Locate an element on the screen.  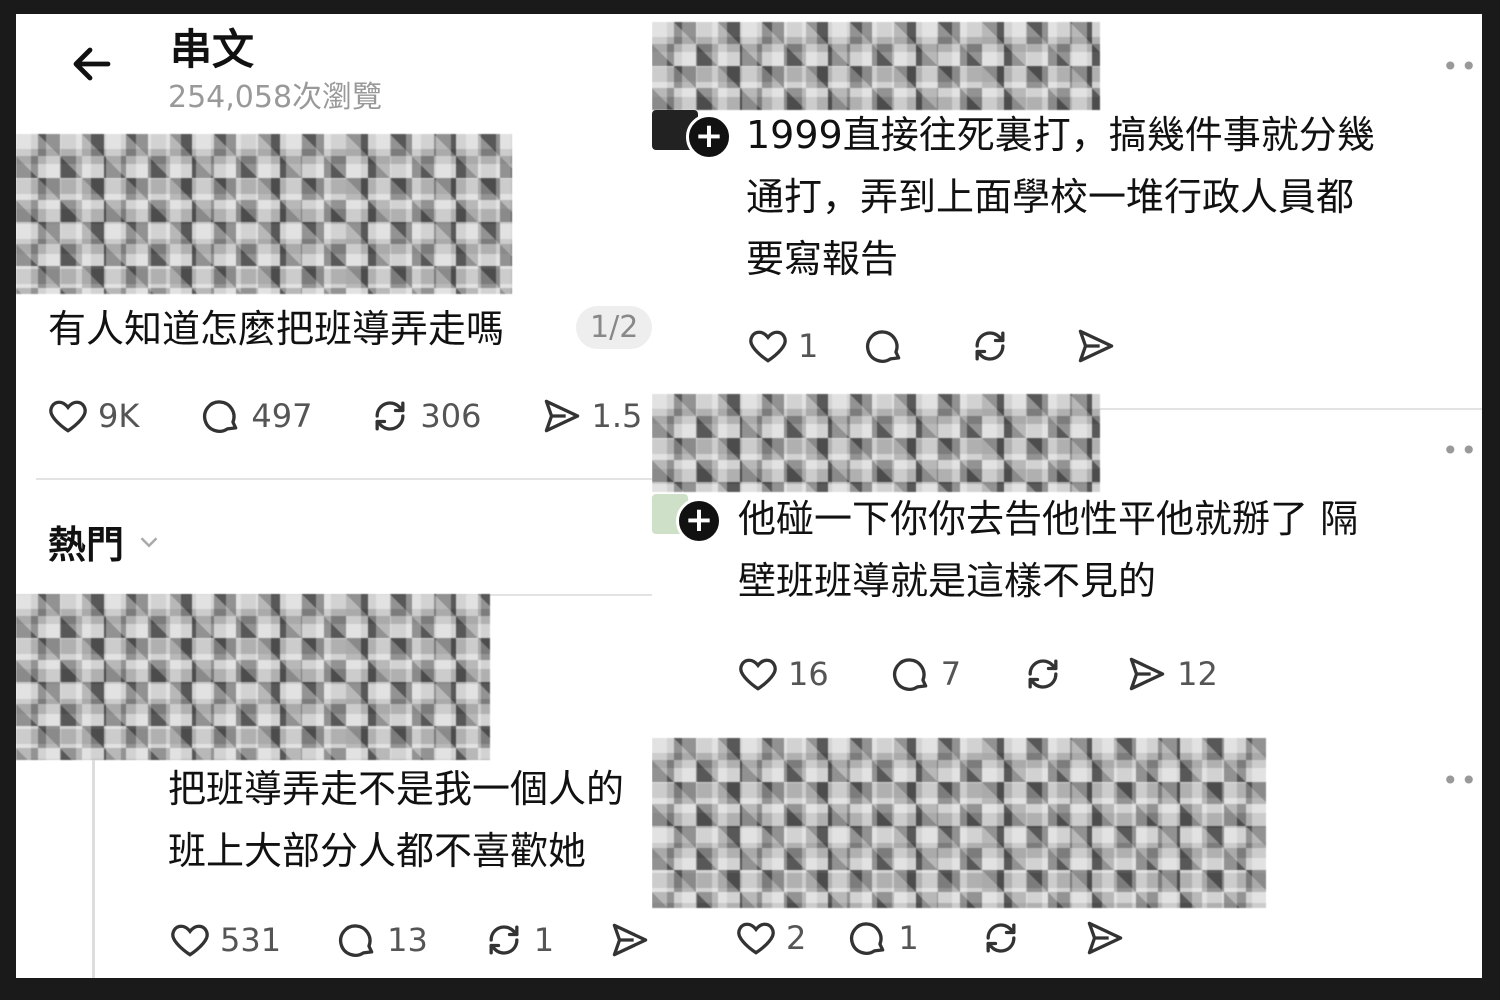
reply-text-line3: 要寫報告 is located at coordinates (822, 259).